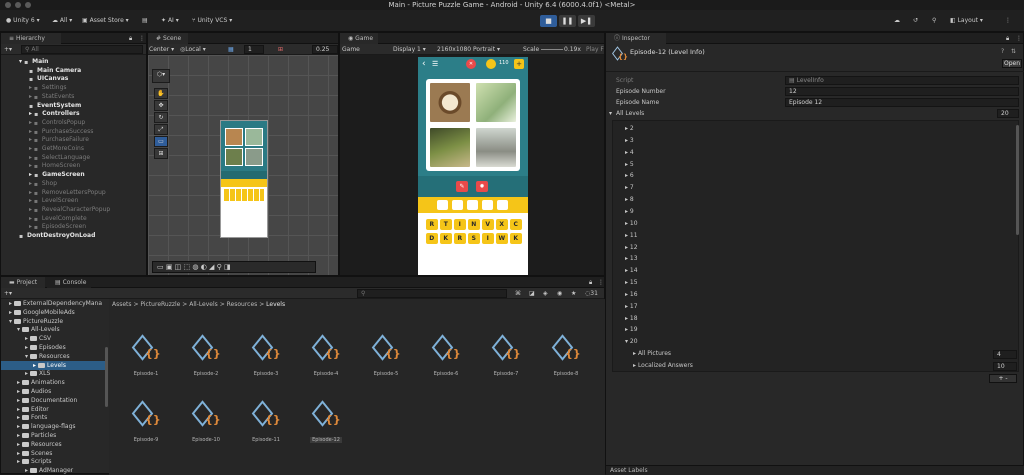  I want to click on letter-key: T, so click(446, 224).